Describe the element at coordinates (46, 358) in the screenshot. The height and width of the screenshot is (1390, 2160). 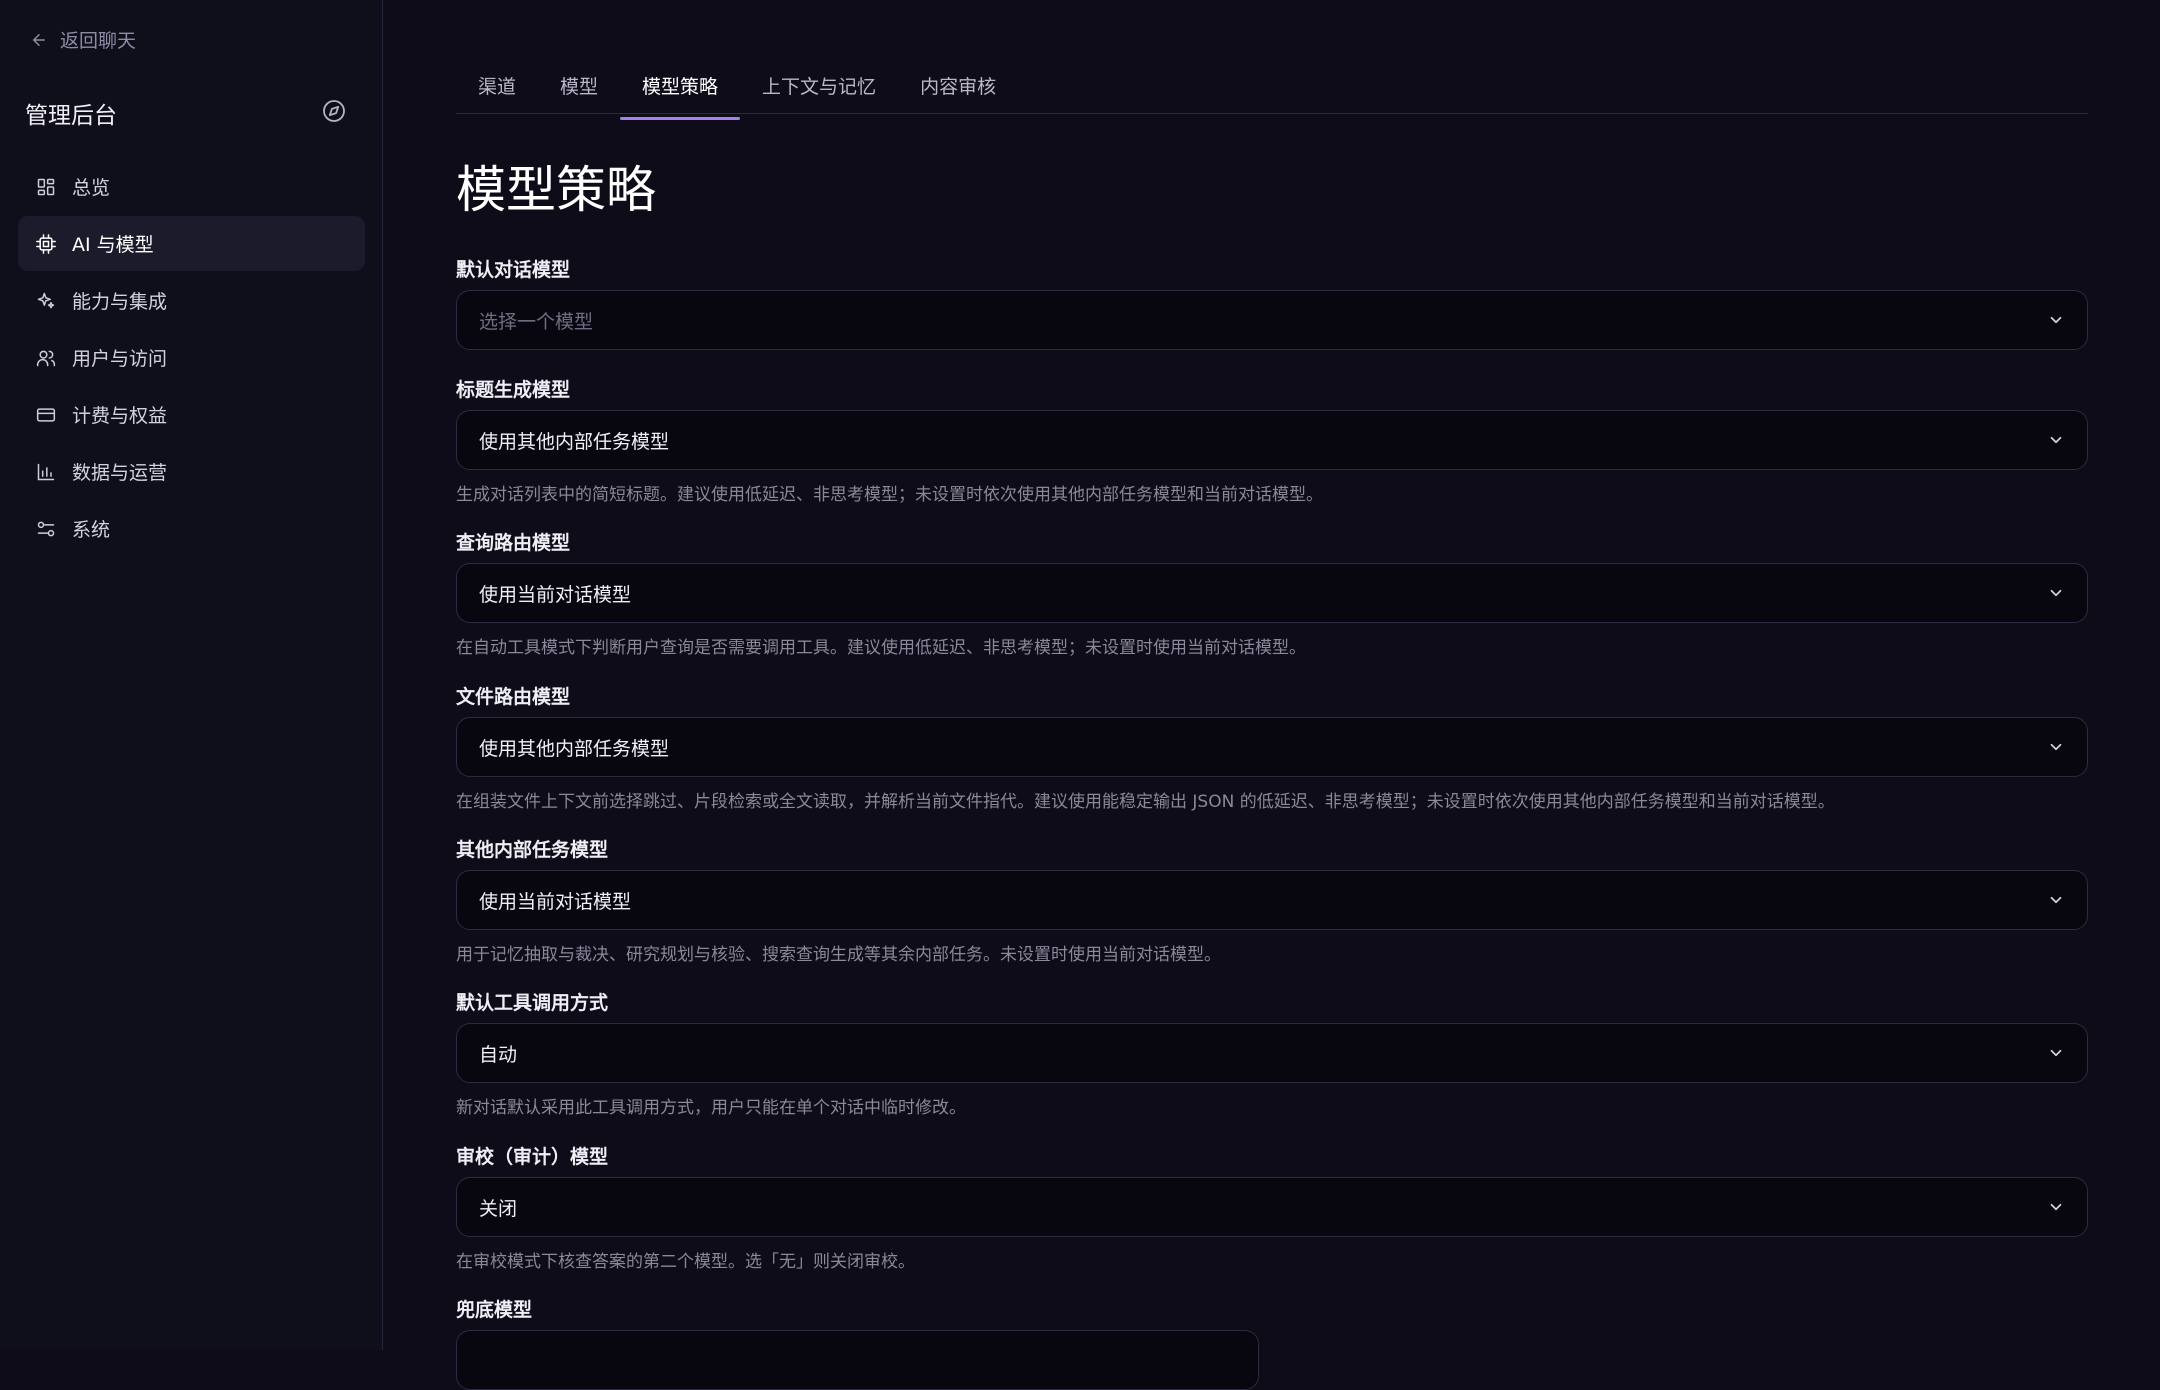
I see `users-icon` at that location.